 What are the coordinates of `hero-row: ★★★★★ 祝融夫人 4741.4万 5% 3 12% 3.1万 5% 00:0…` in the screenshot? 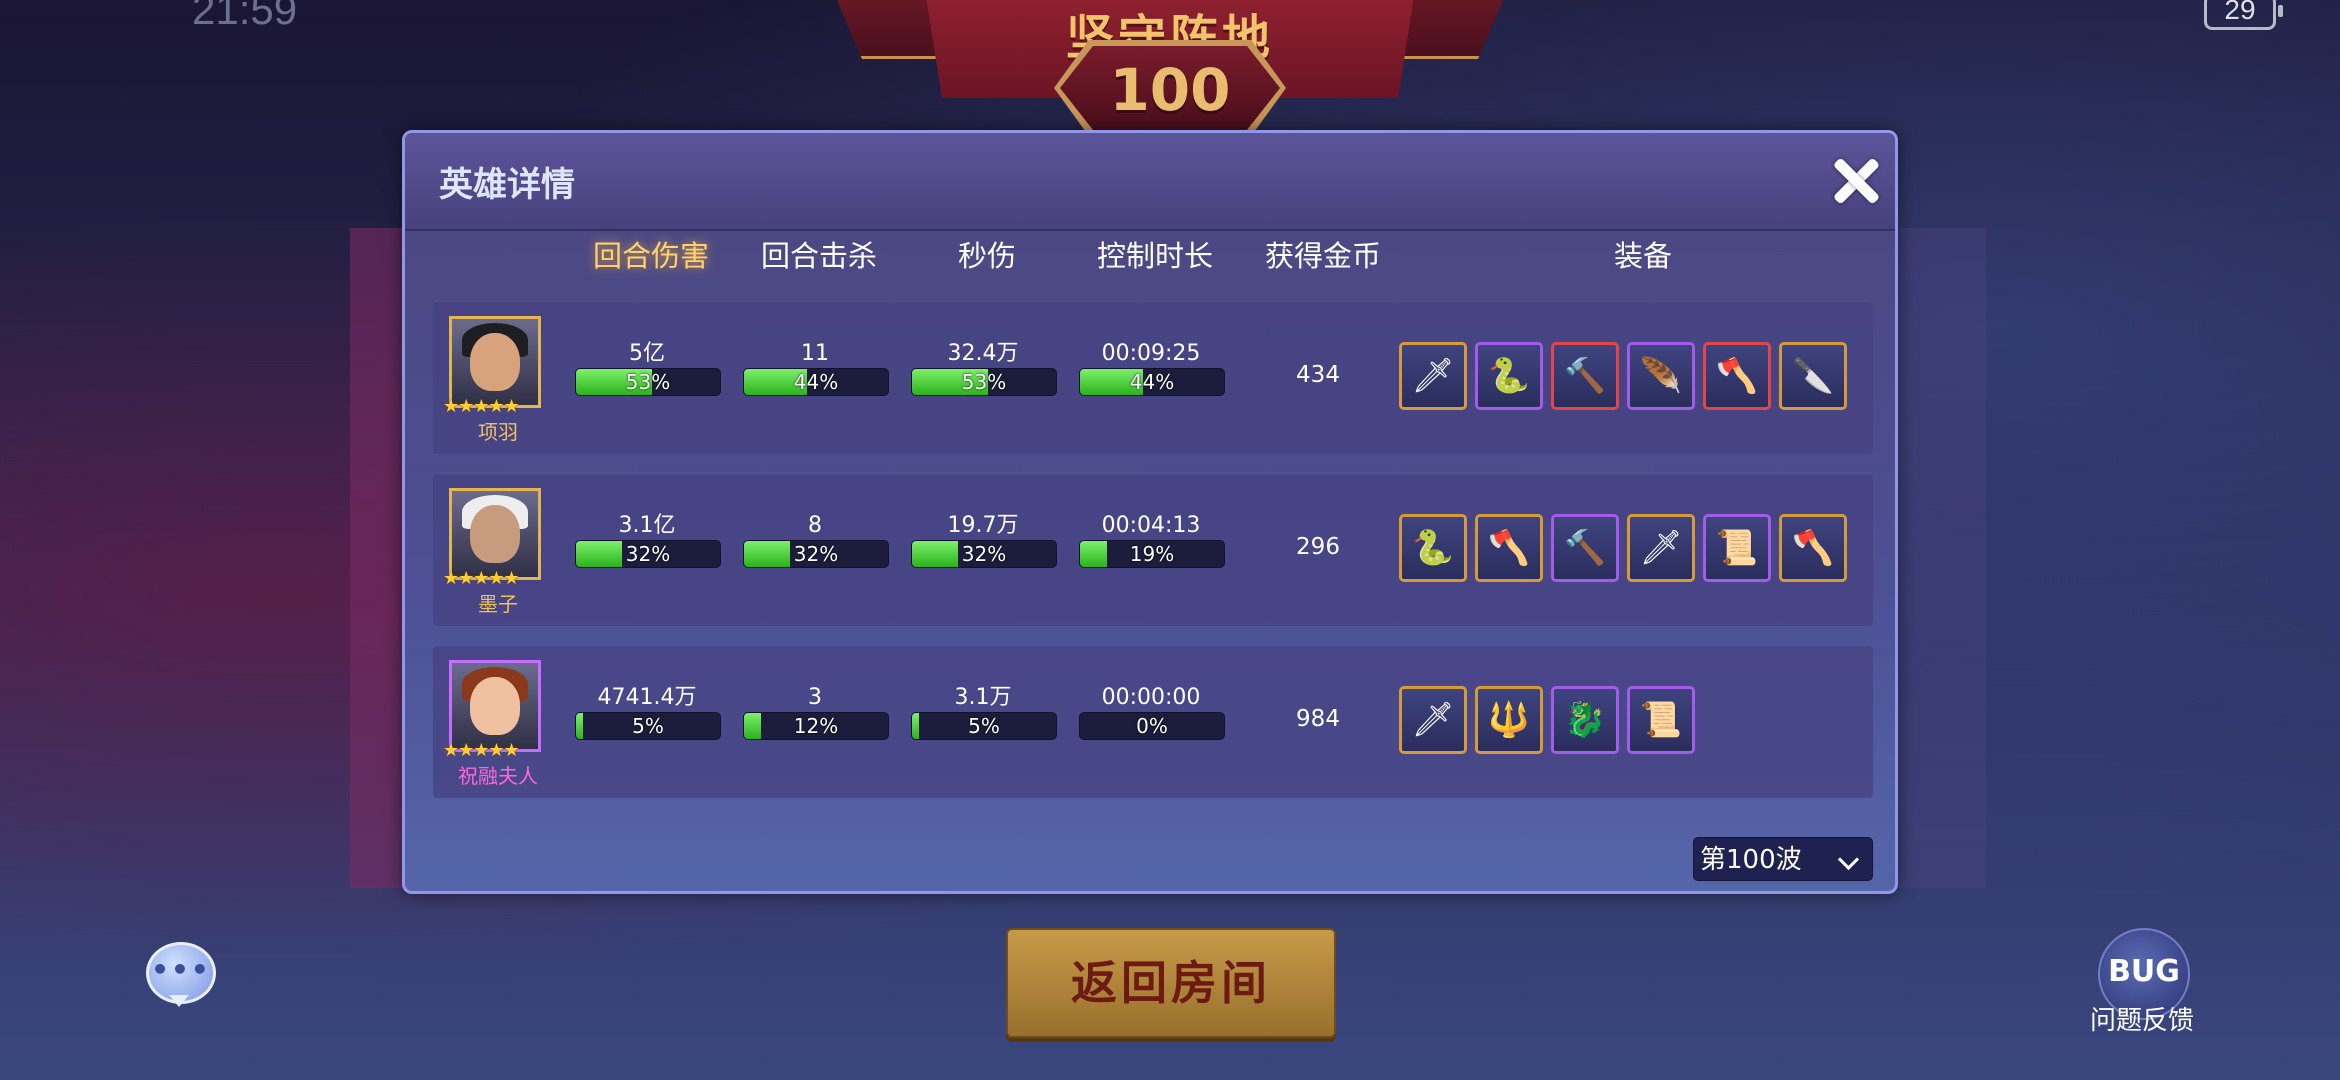 It's located at (1153, 721).